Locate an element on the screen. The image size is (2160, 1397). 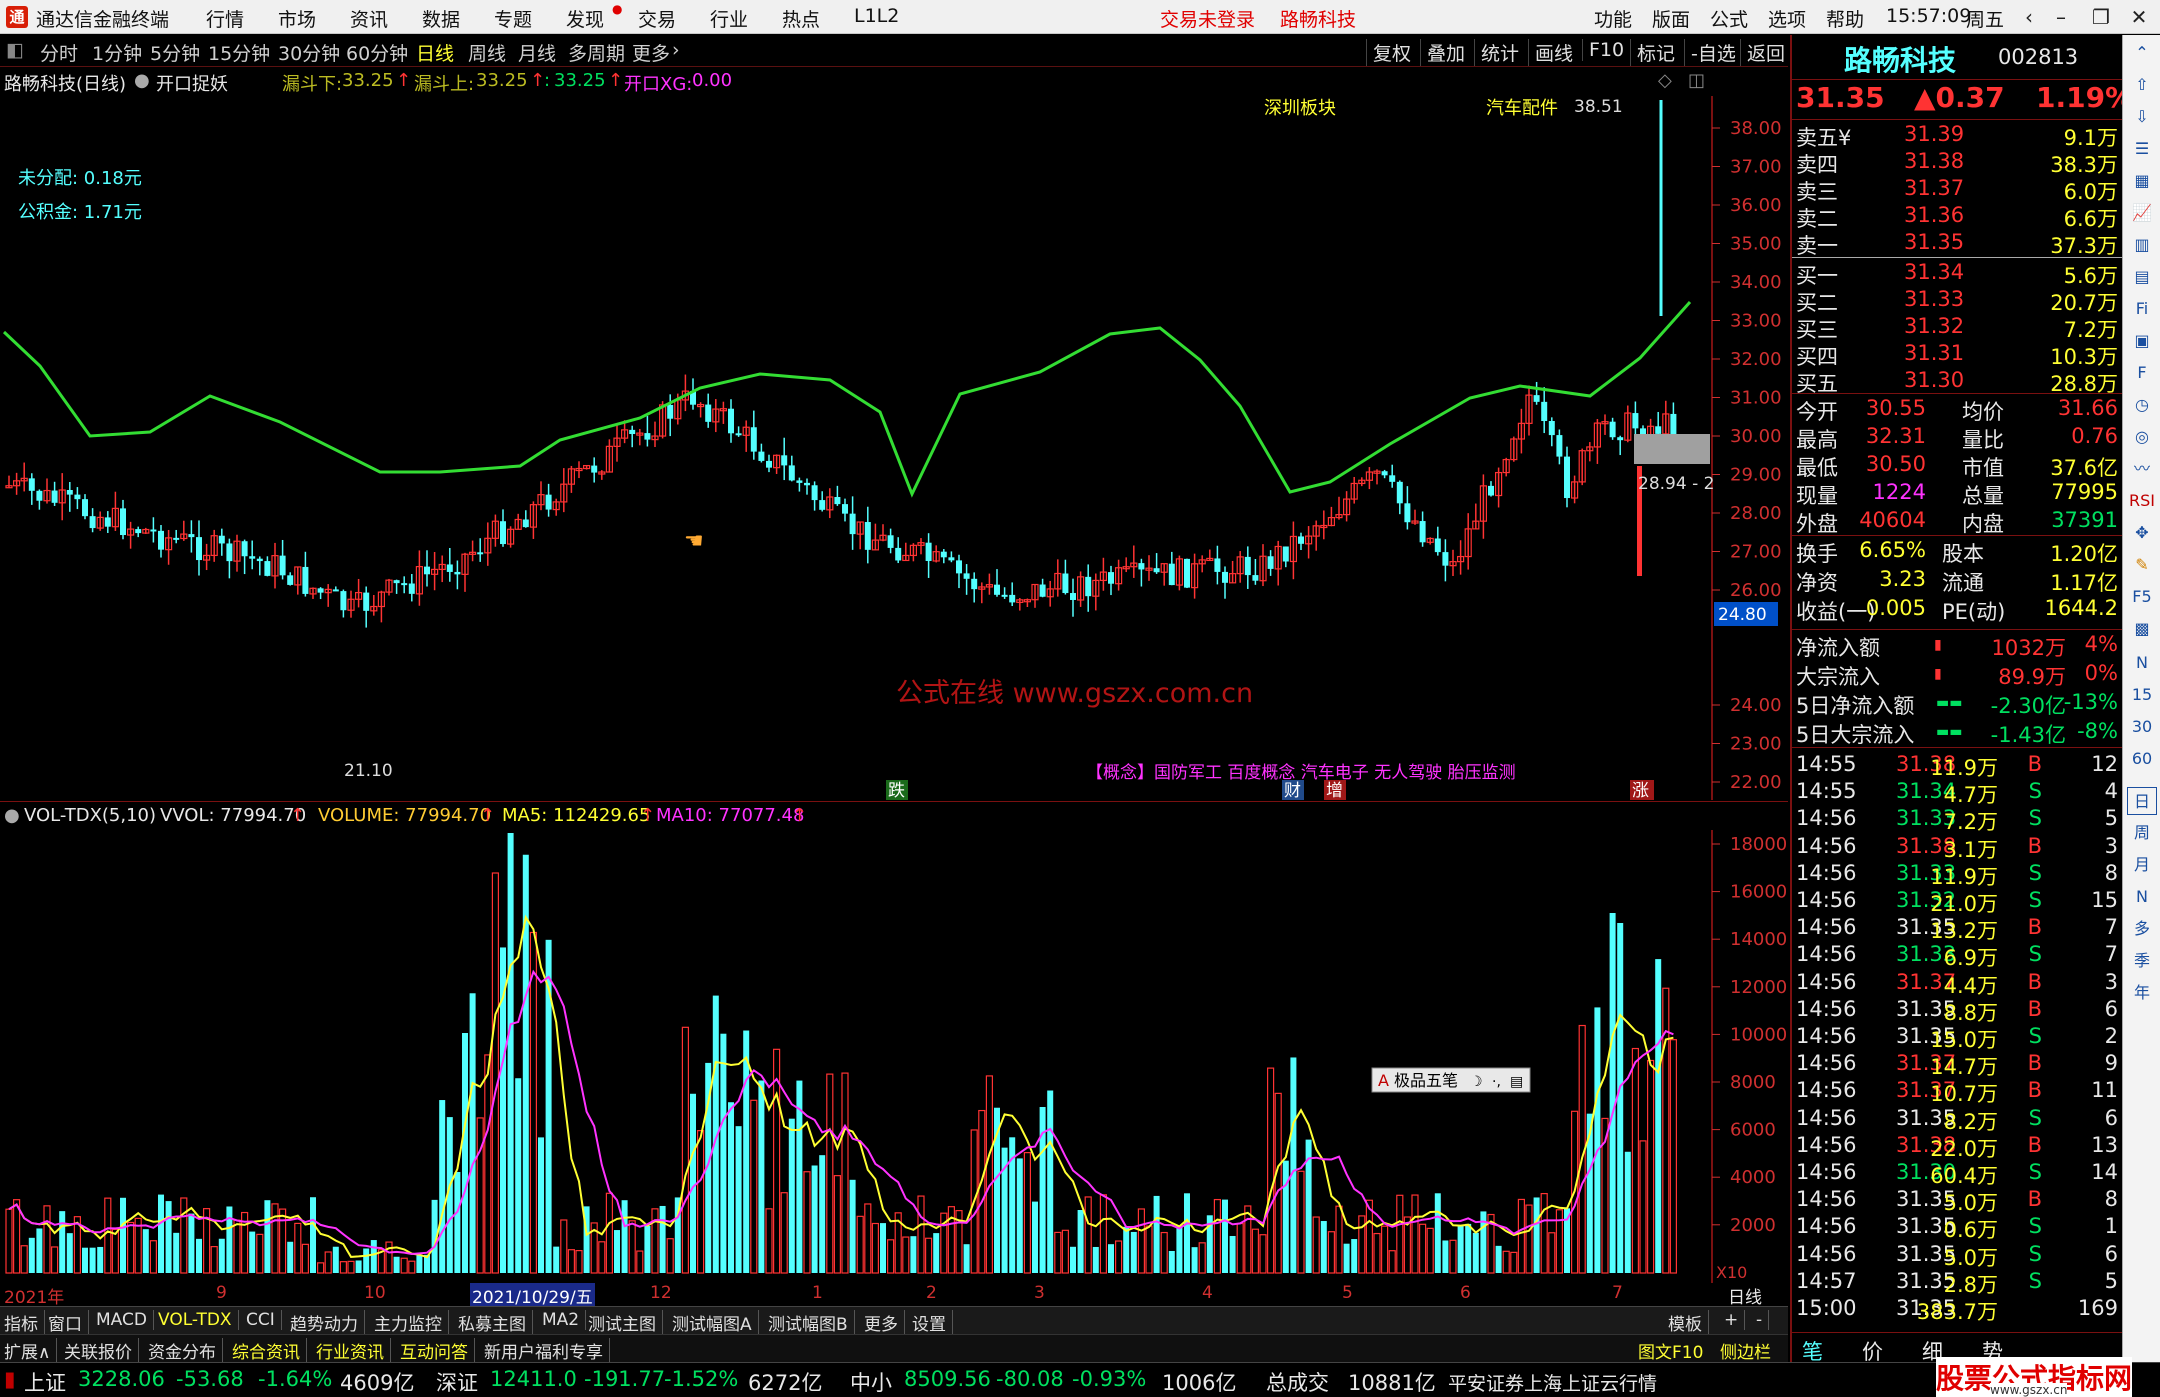
tool-stats: 统计 is located at coordinates (1496, 52).